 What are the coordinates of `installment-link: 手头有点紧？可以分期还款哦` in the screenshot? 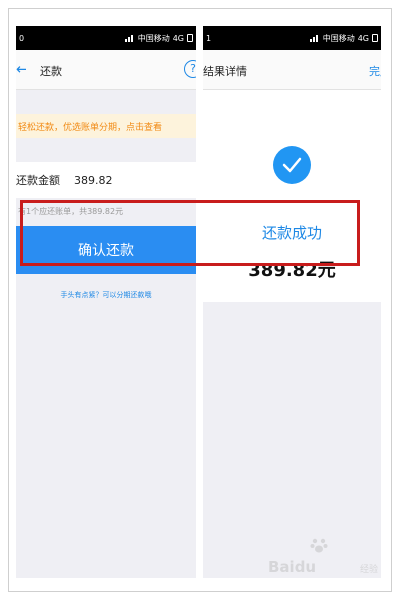 It's located at (106, 295).